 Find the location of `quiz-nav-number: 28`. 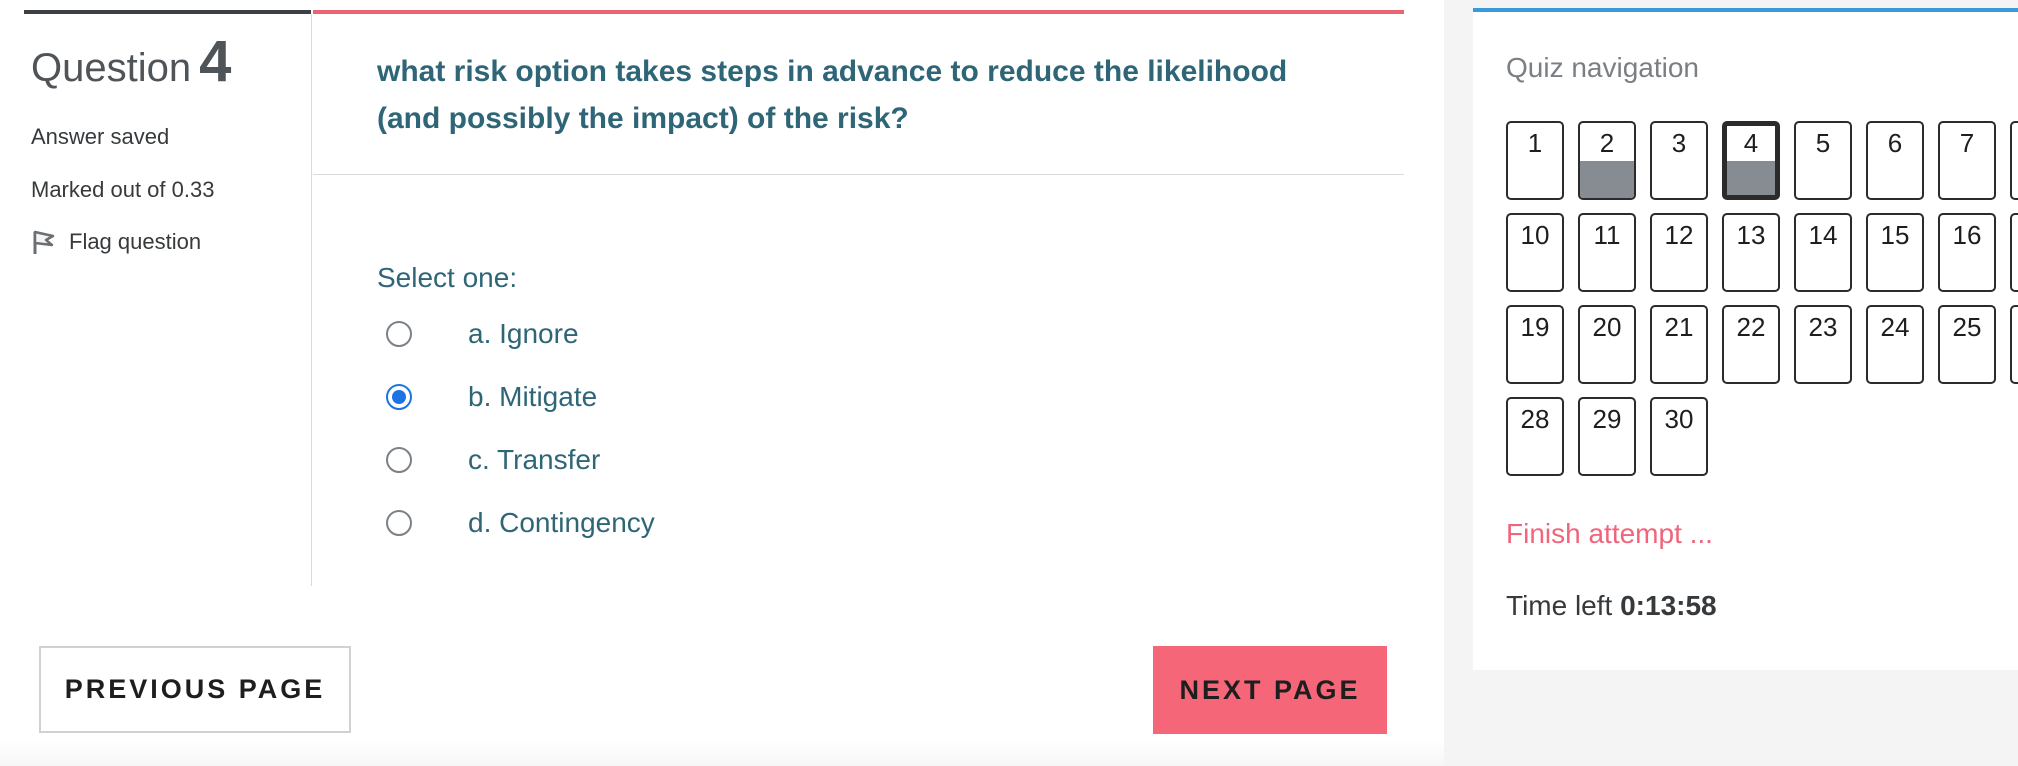

quiz-nav-number: 28 is located at coordinates (1535, 419).